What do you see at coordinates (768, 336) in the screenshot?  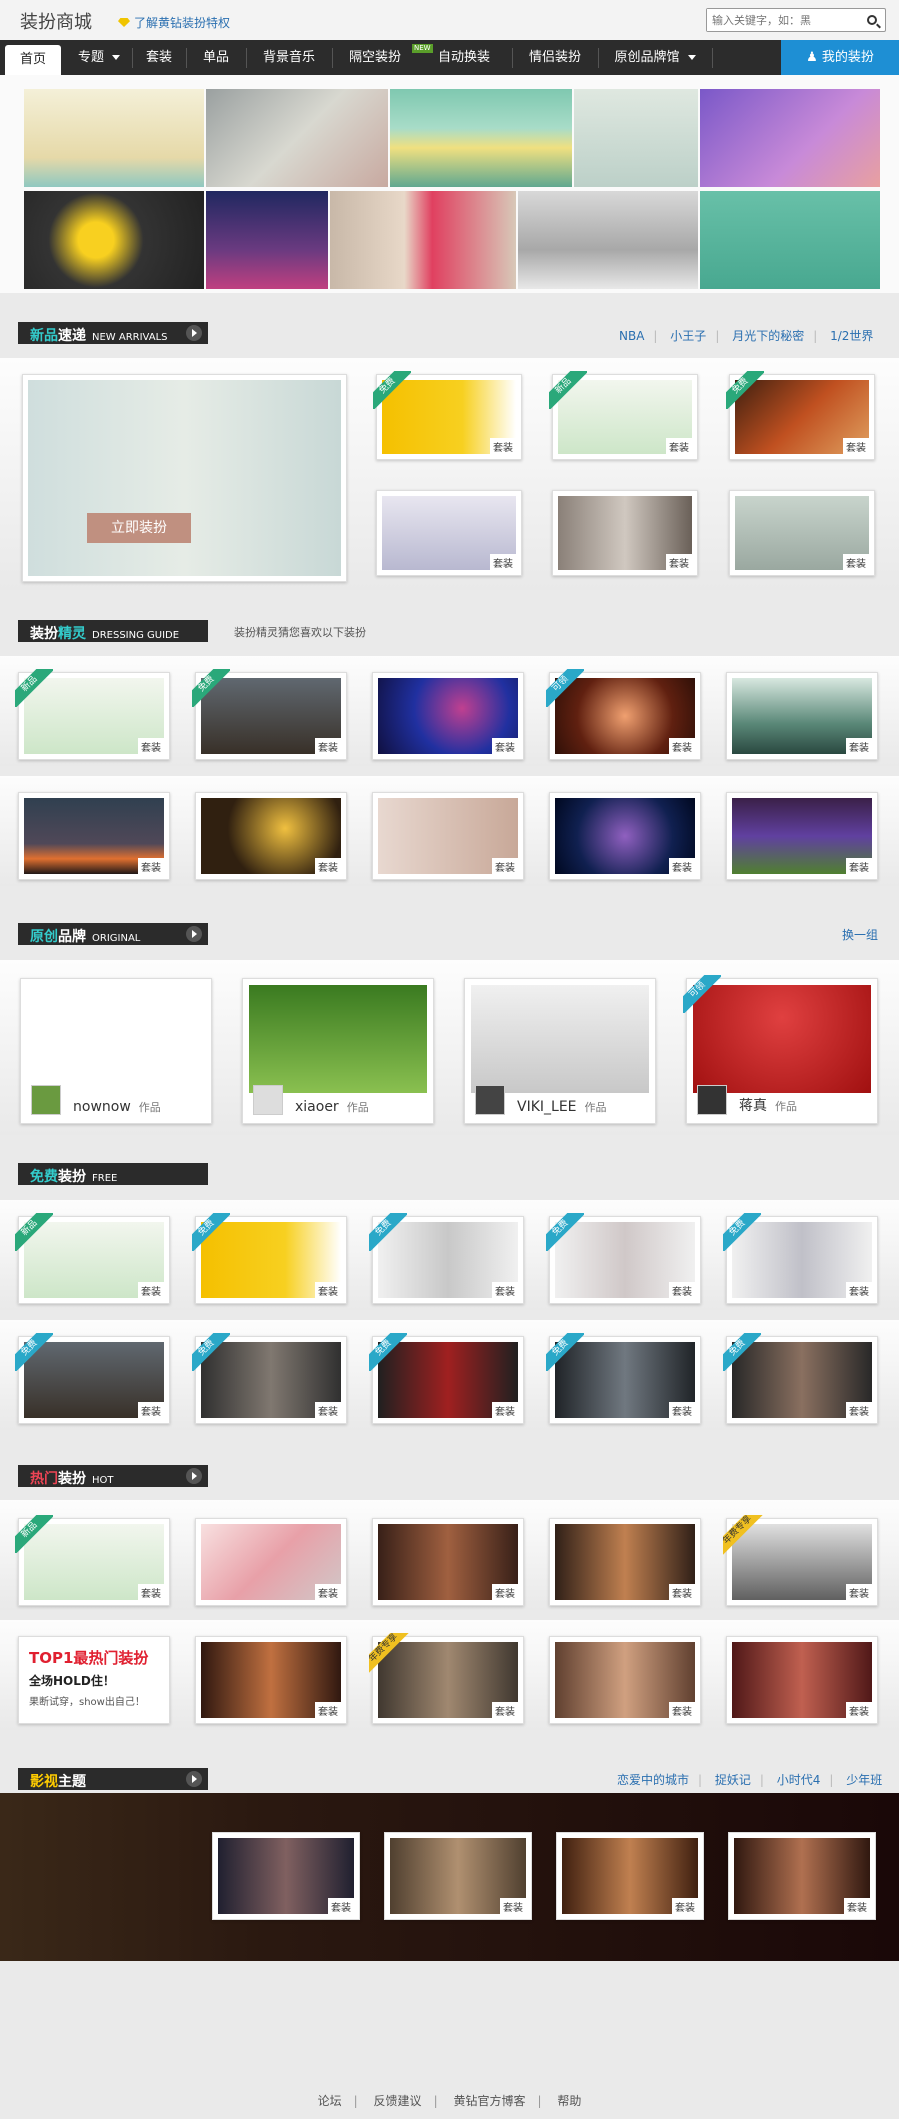 I see `topic-link: 月光下的秘密` at bounding box center [768, 336].